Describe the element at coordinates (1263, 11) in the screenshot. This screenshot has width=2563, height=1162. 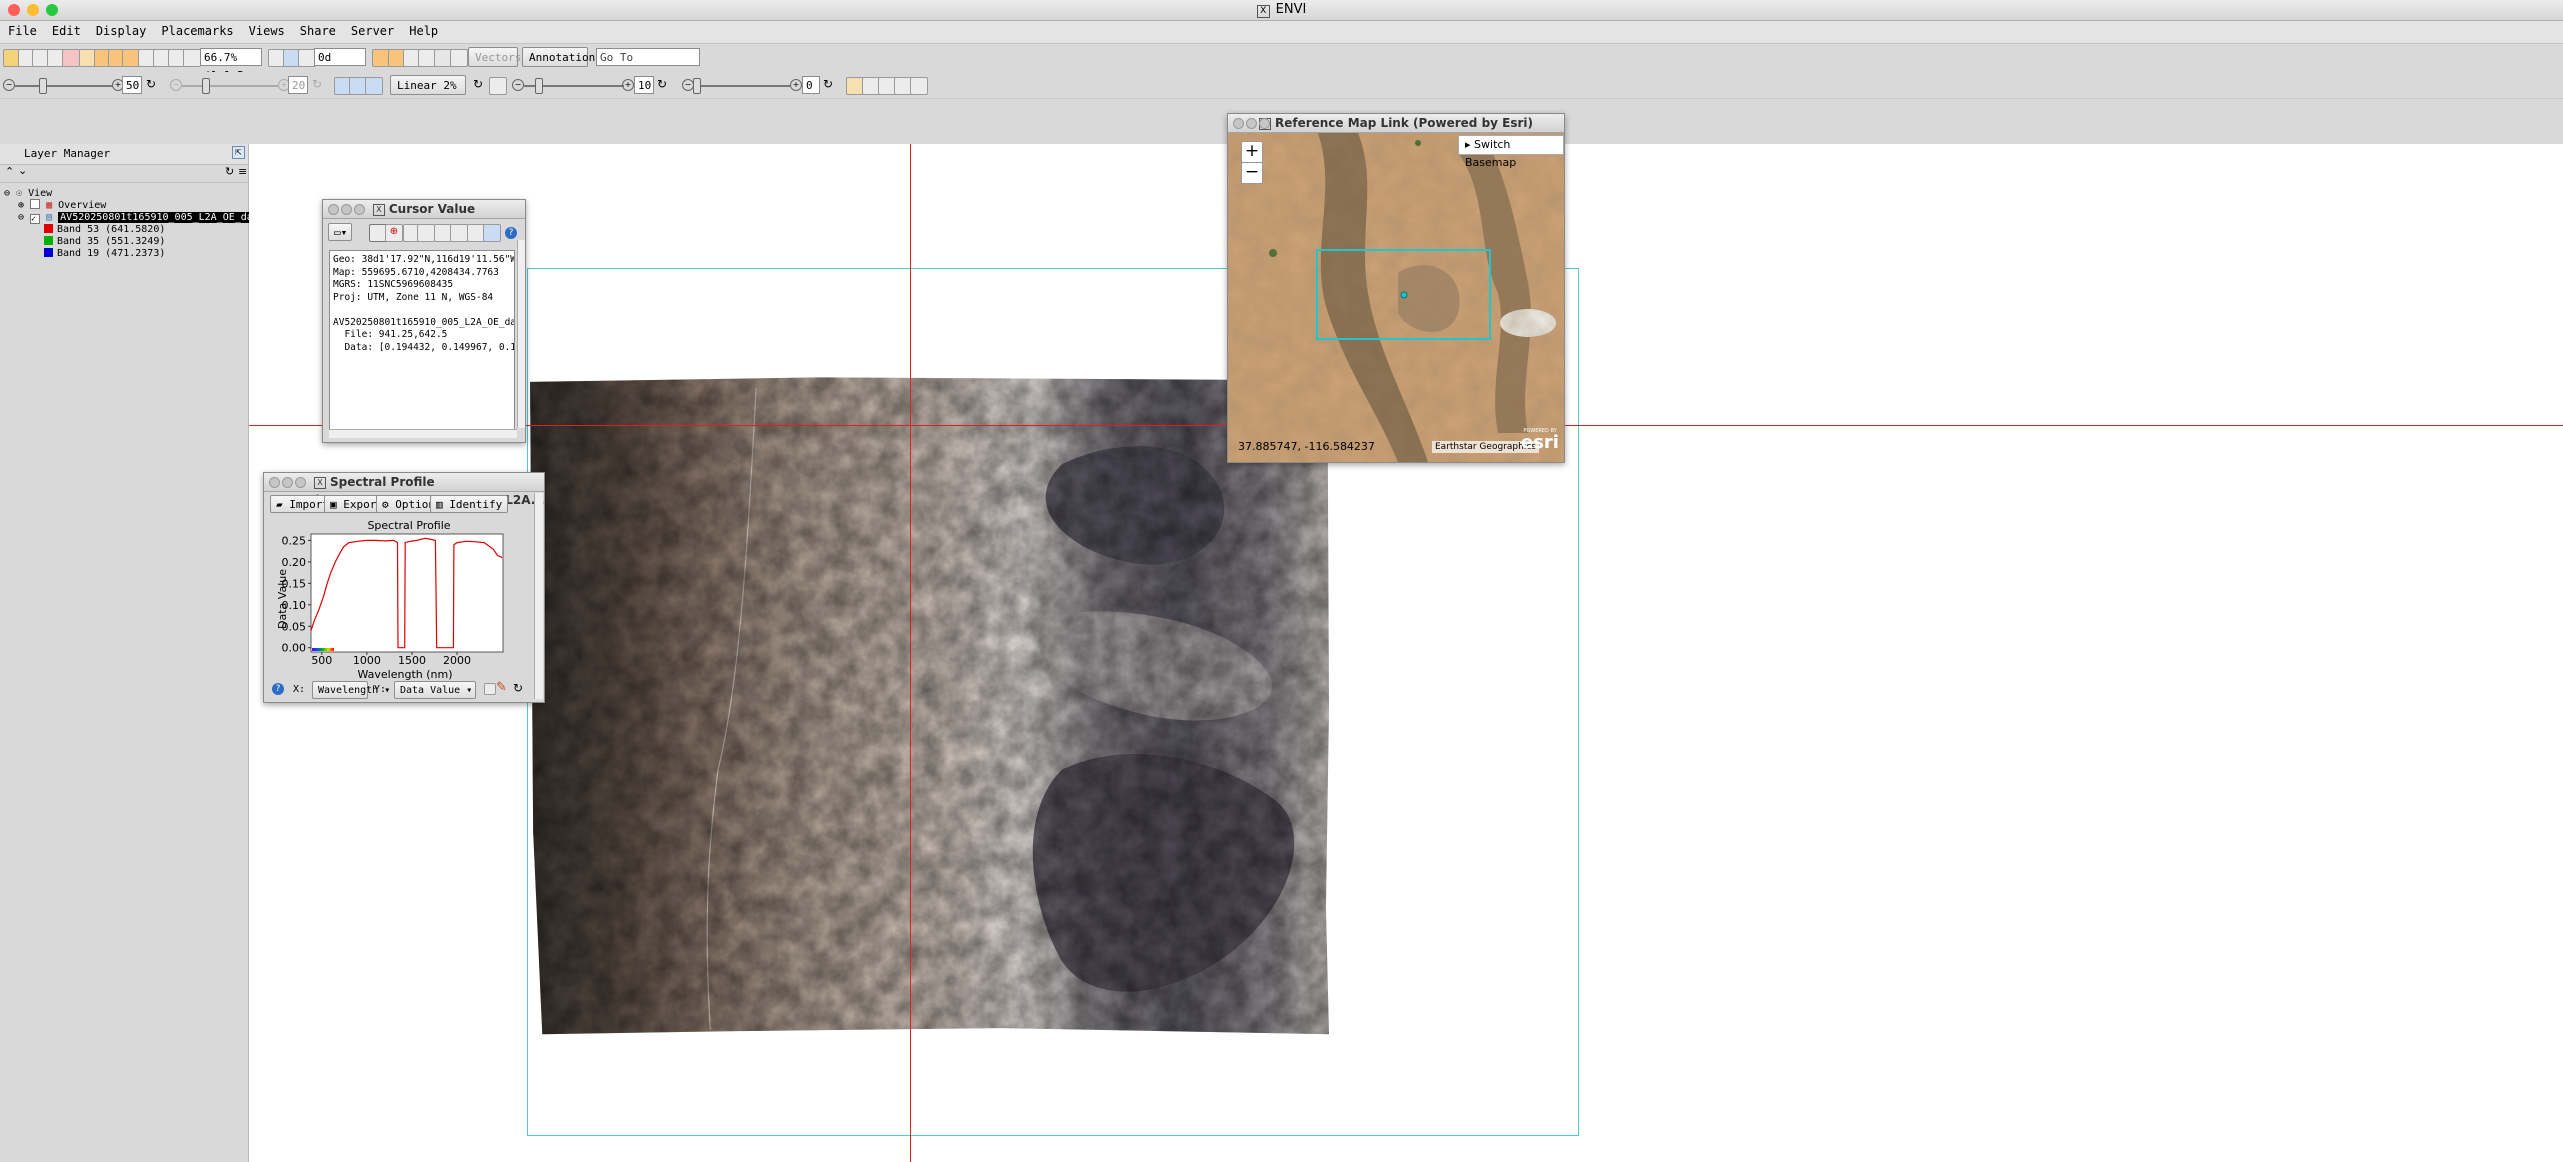
I see `x11-icon: X` at that location.